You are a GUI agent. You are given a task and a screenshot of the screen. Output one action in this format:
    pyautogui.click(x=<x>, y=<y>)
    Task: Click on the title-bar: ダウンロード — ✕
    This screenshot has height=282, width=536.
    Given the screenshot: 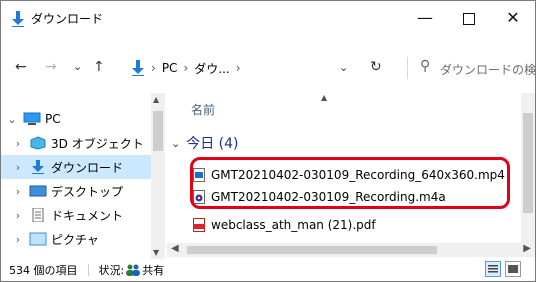 What is the action you would take?
    pyautogui.click(x=268, y=18)
    